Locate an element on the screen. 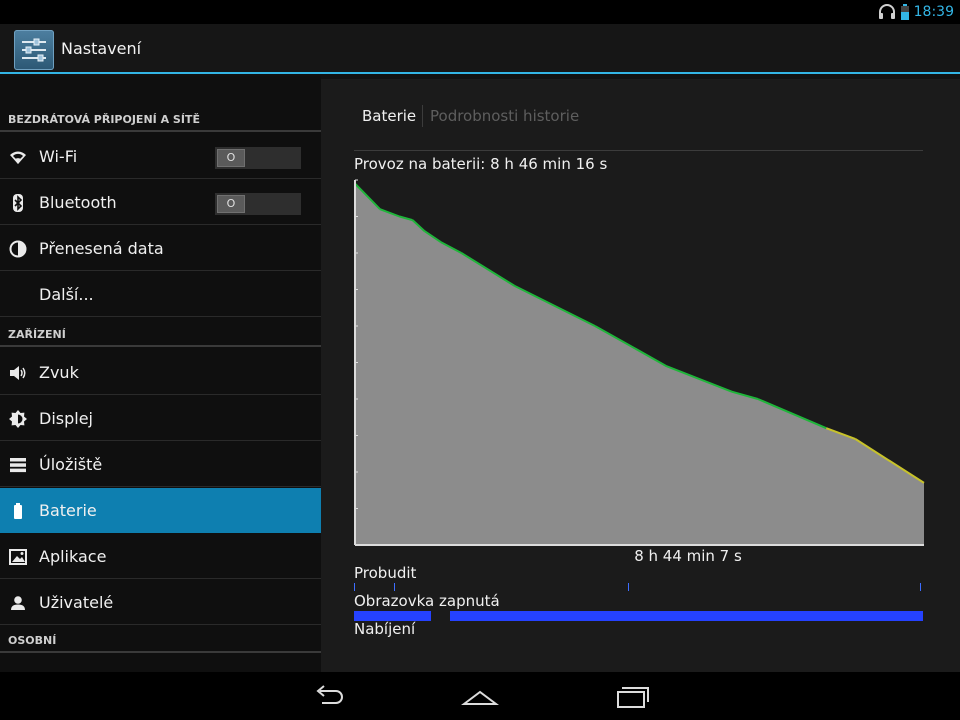 This screenshot has width=960, height=720. sidebar-item-label: Wi-Fi is located at coordinates (58, 156).